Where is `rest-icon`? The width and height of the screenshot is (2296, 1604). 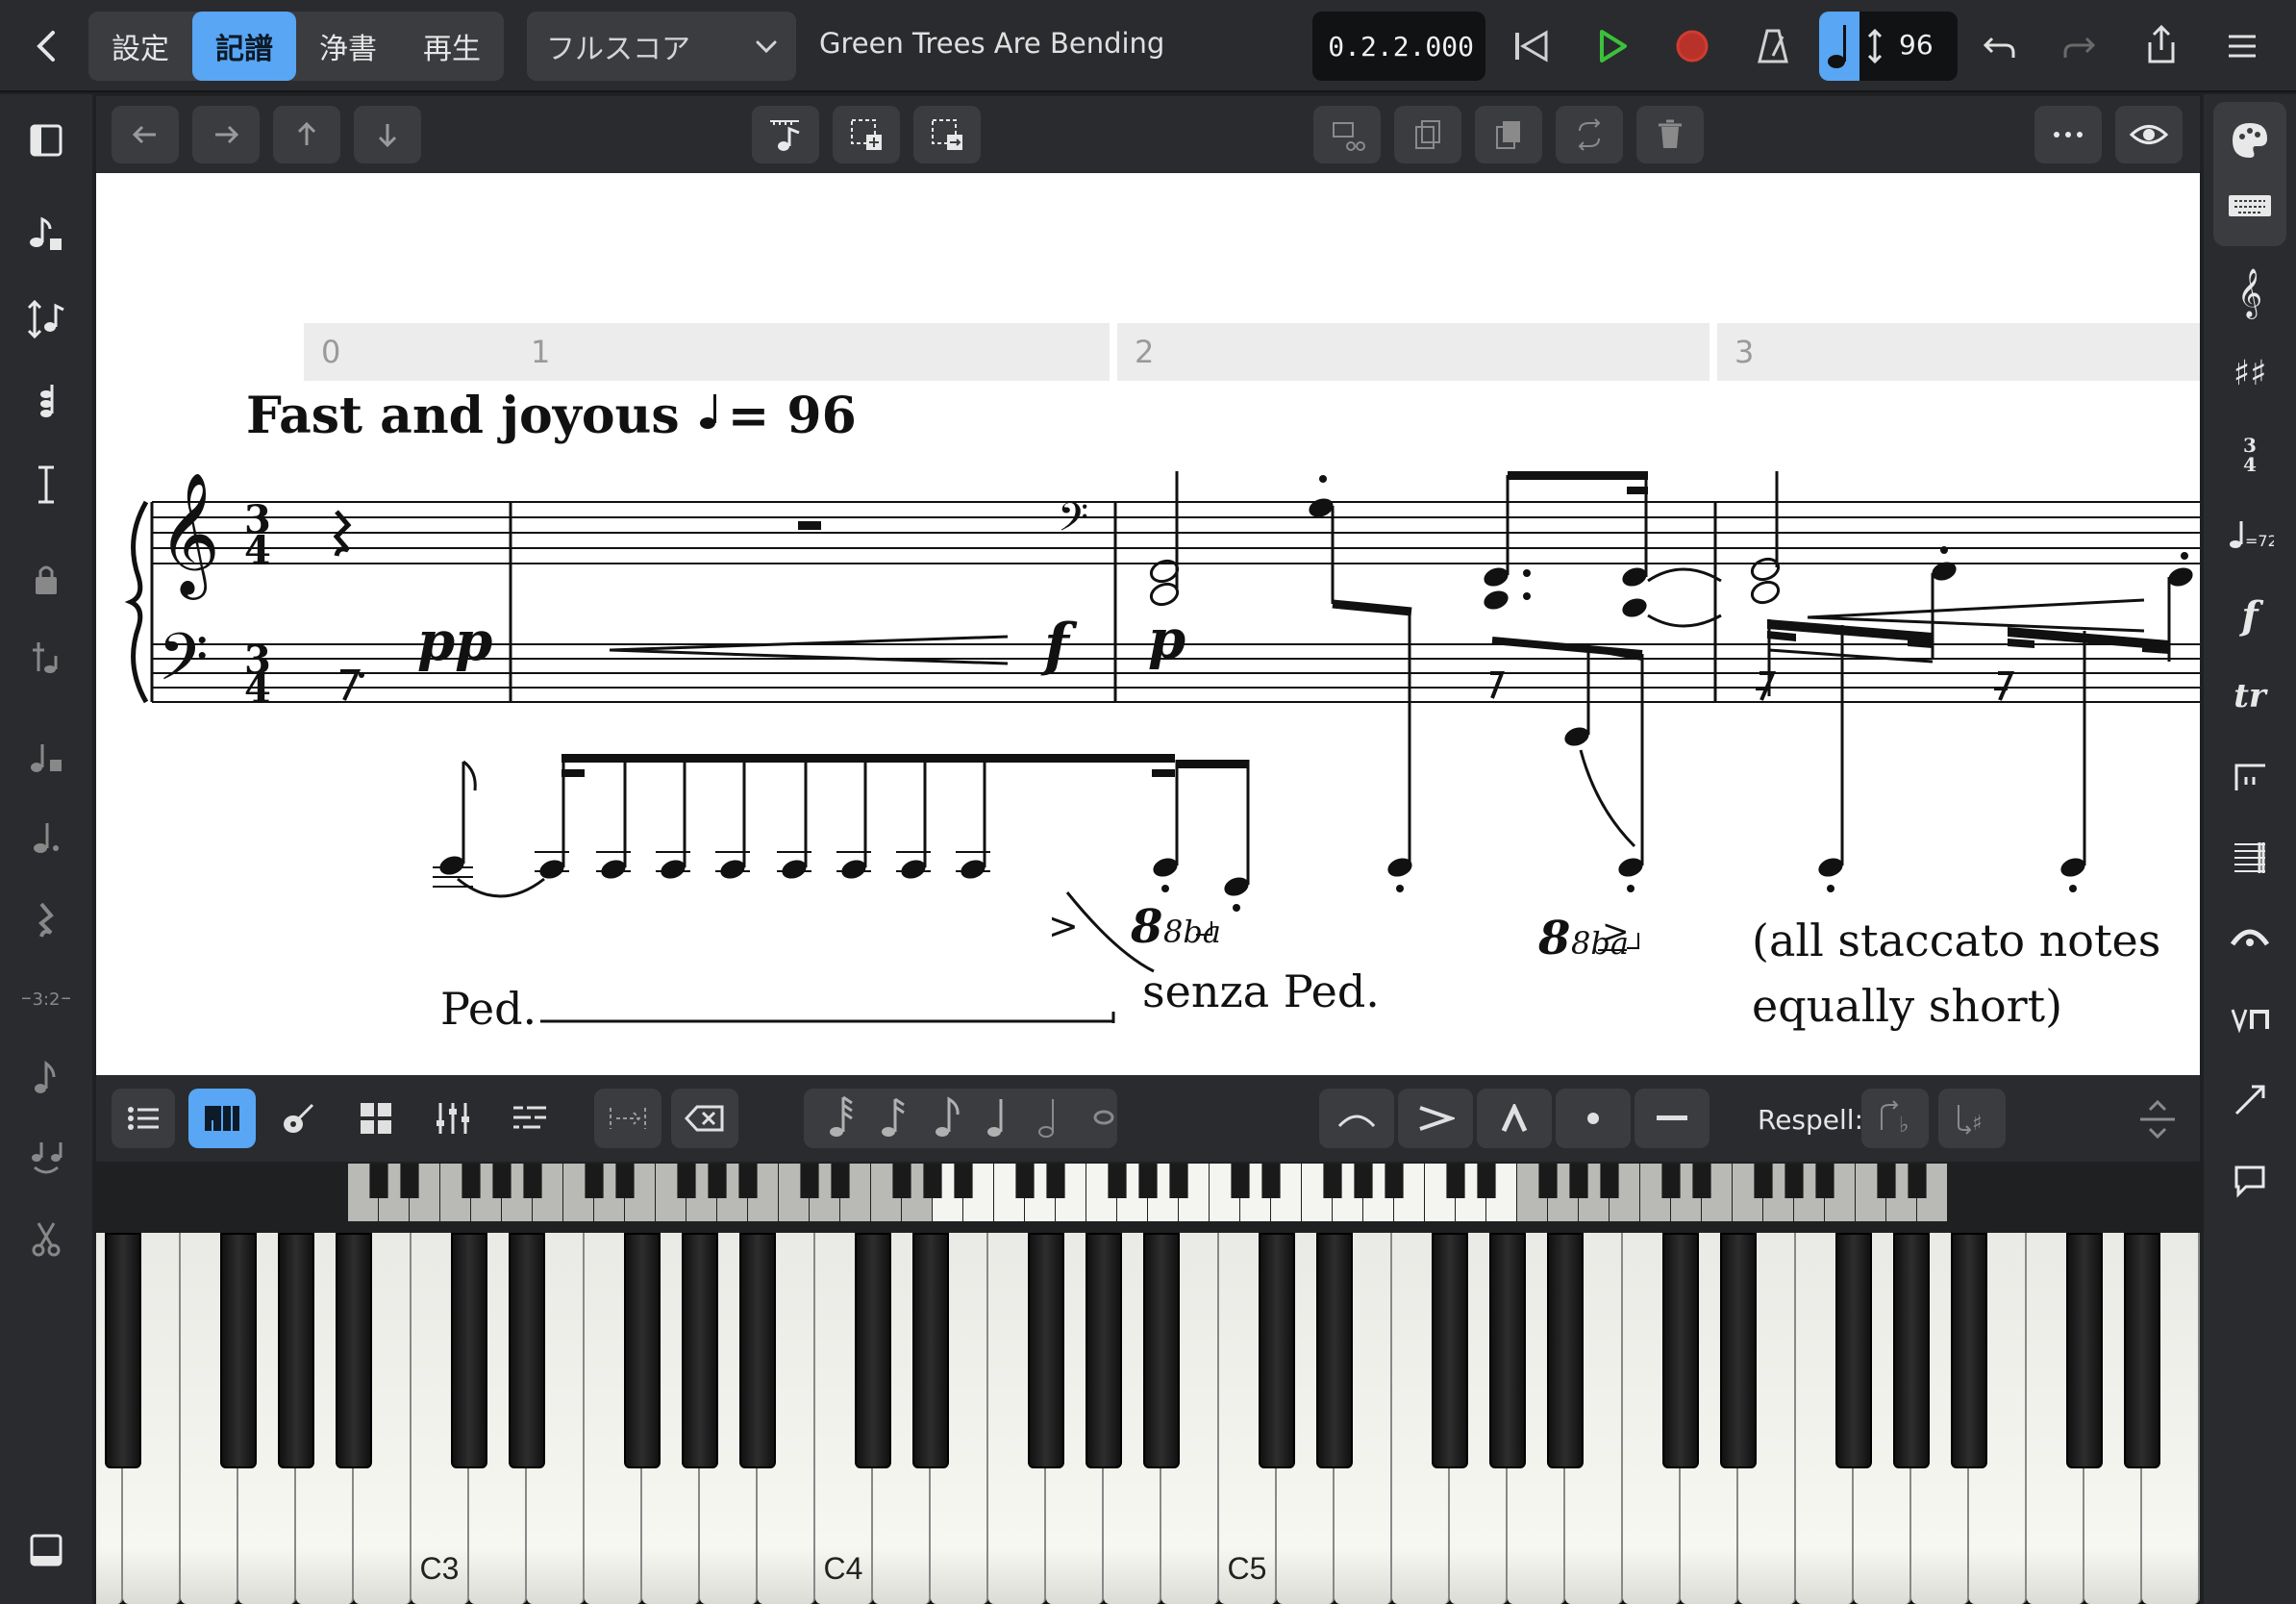 rest-icon is located at coordinates (46, 919).